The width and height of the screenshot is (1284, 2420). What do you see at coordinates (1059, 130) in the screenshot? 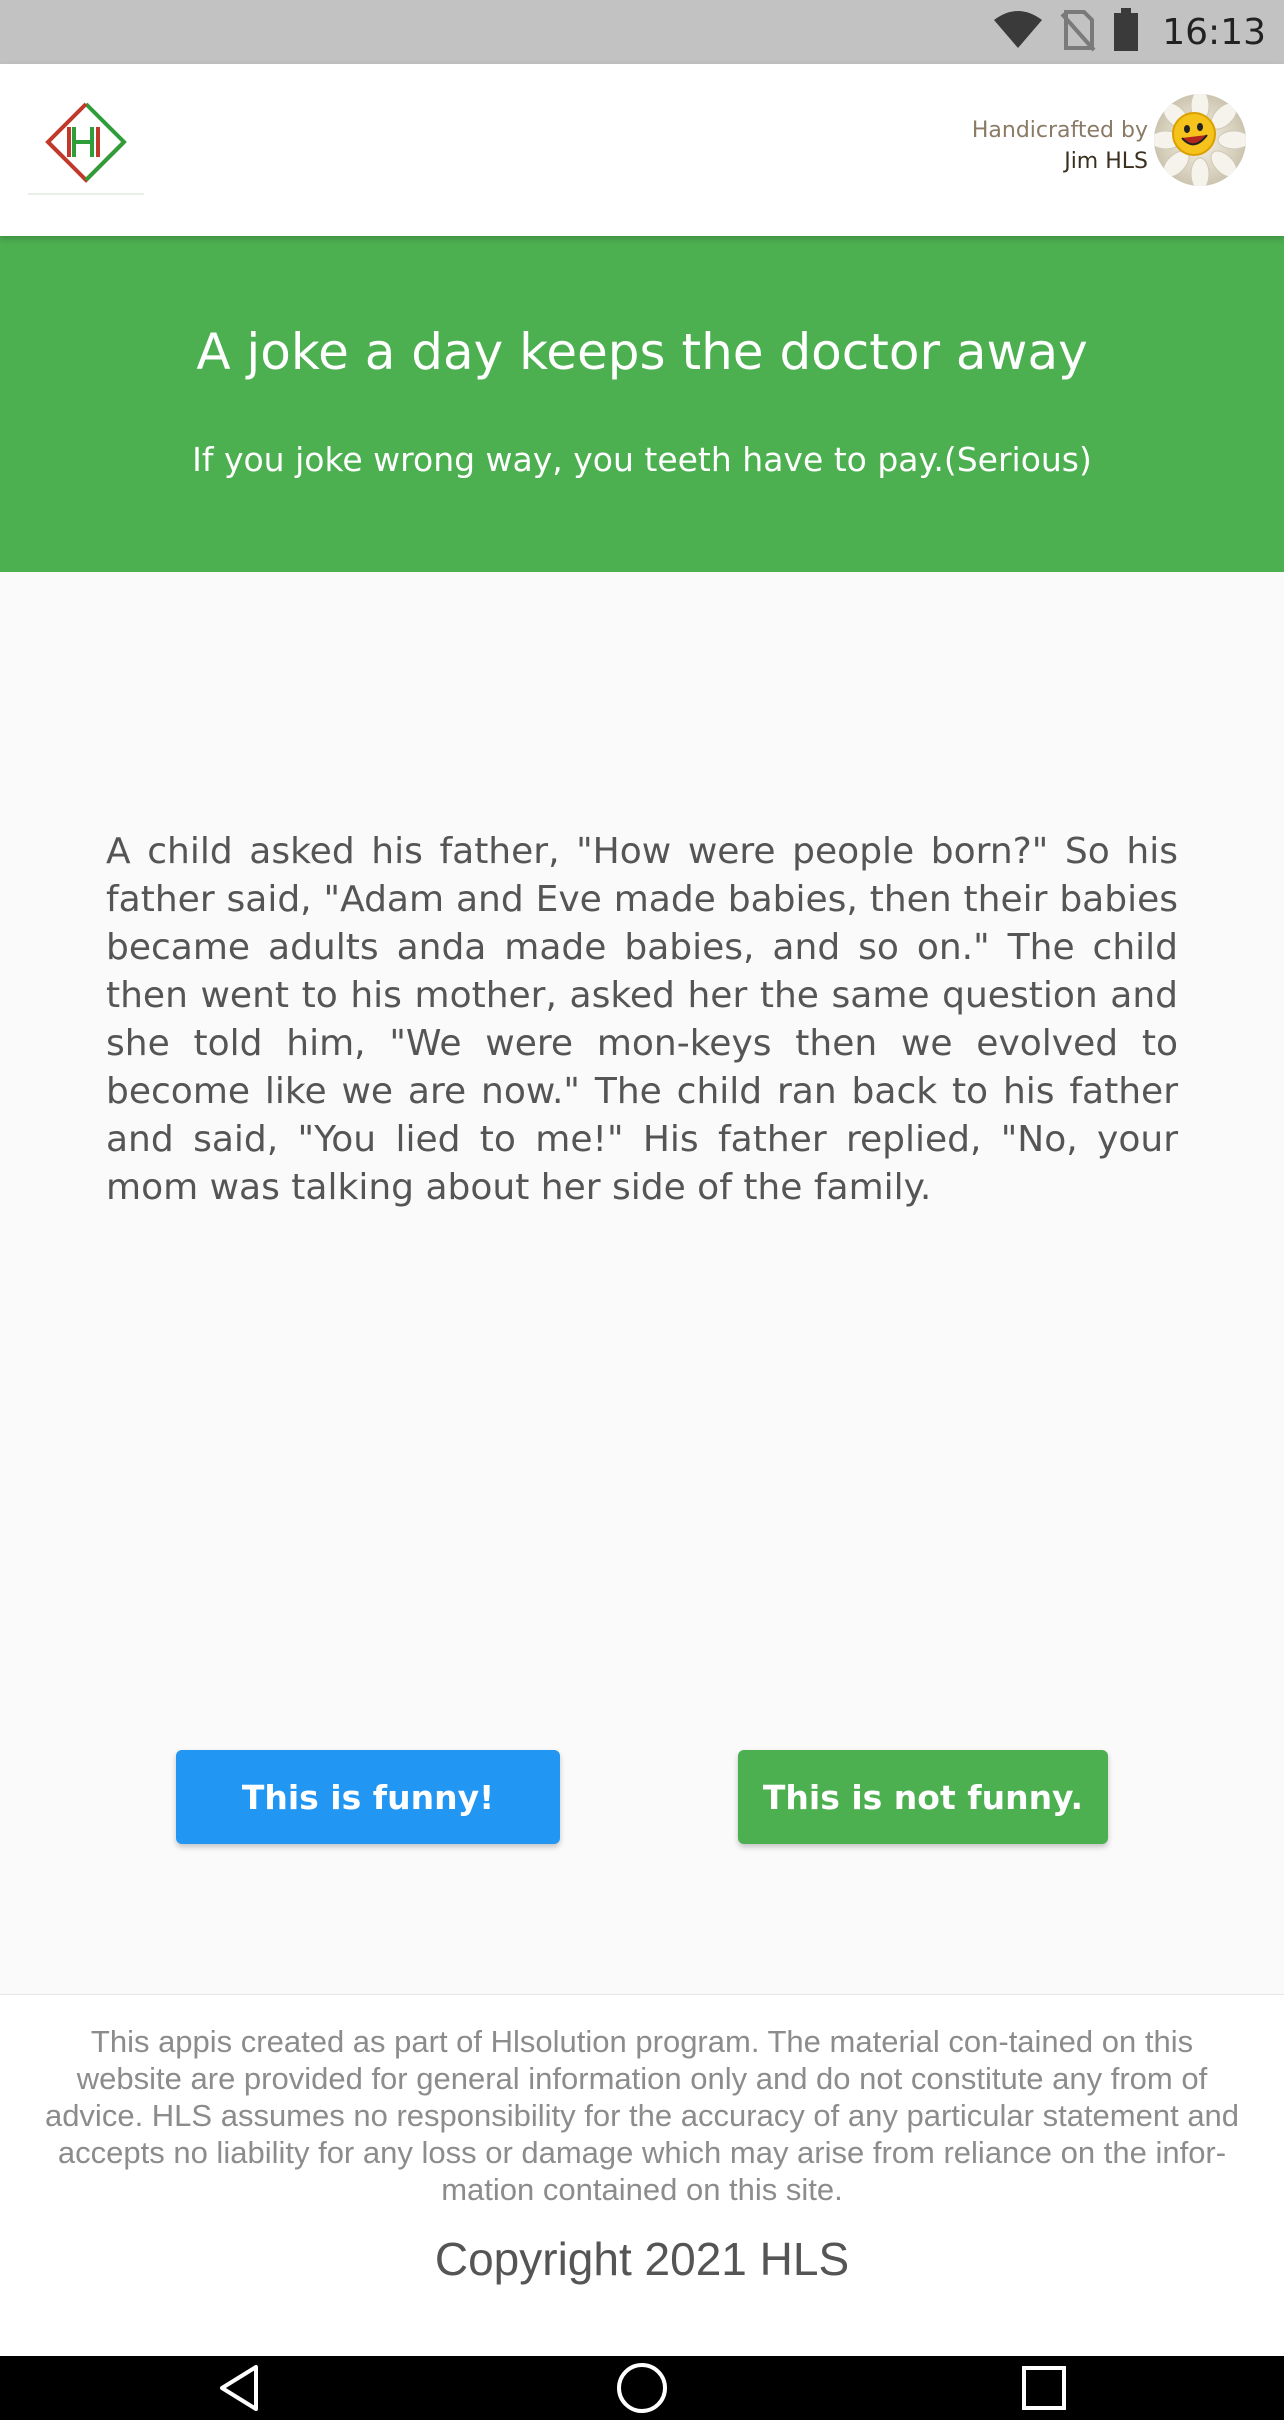
I see `credit-line1: Handicrafted by` at bounding box center [1059, 130].